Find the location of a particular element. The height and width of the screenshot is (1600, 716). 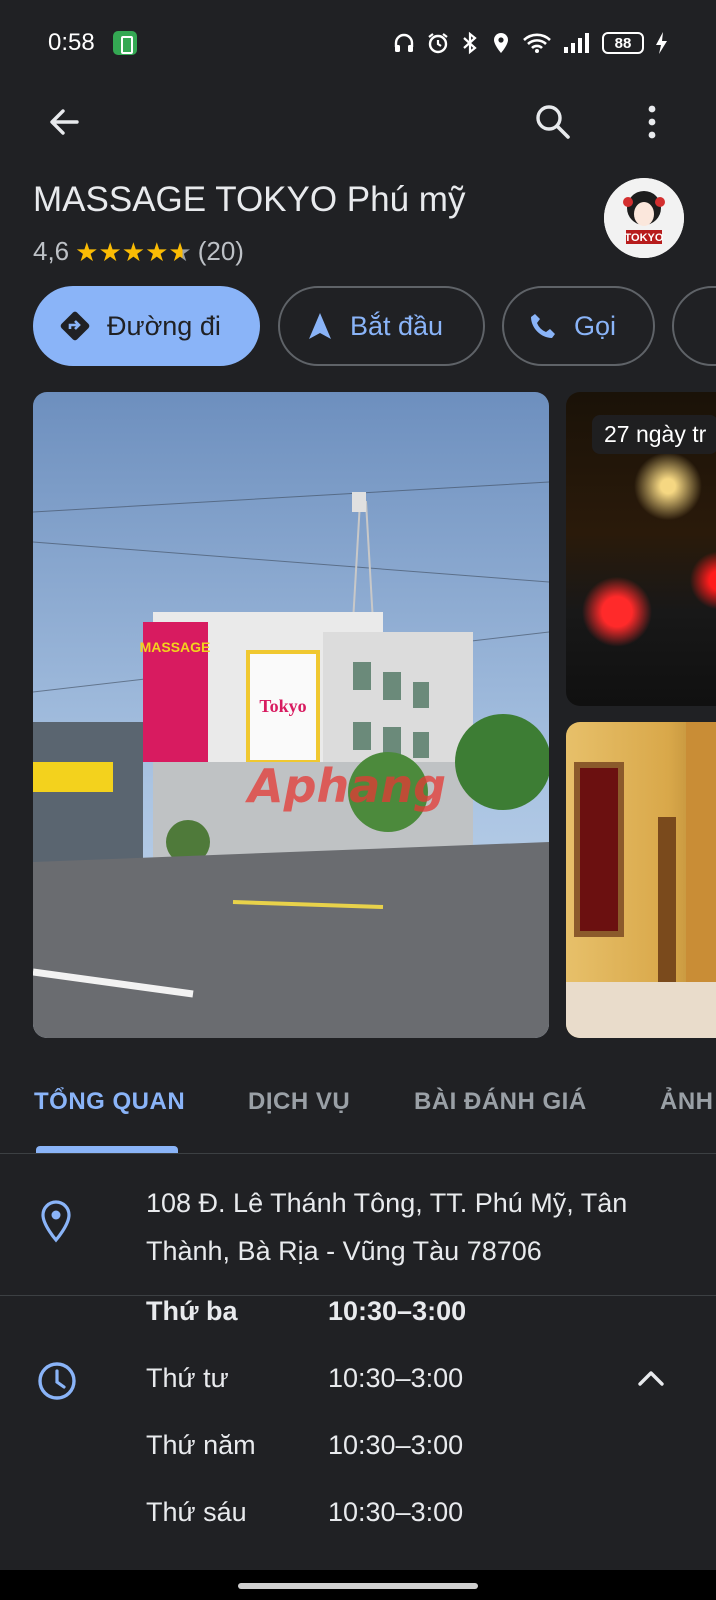

svg-text: Tokyo is located at coordinates (282, 706).